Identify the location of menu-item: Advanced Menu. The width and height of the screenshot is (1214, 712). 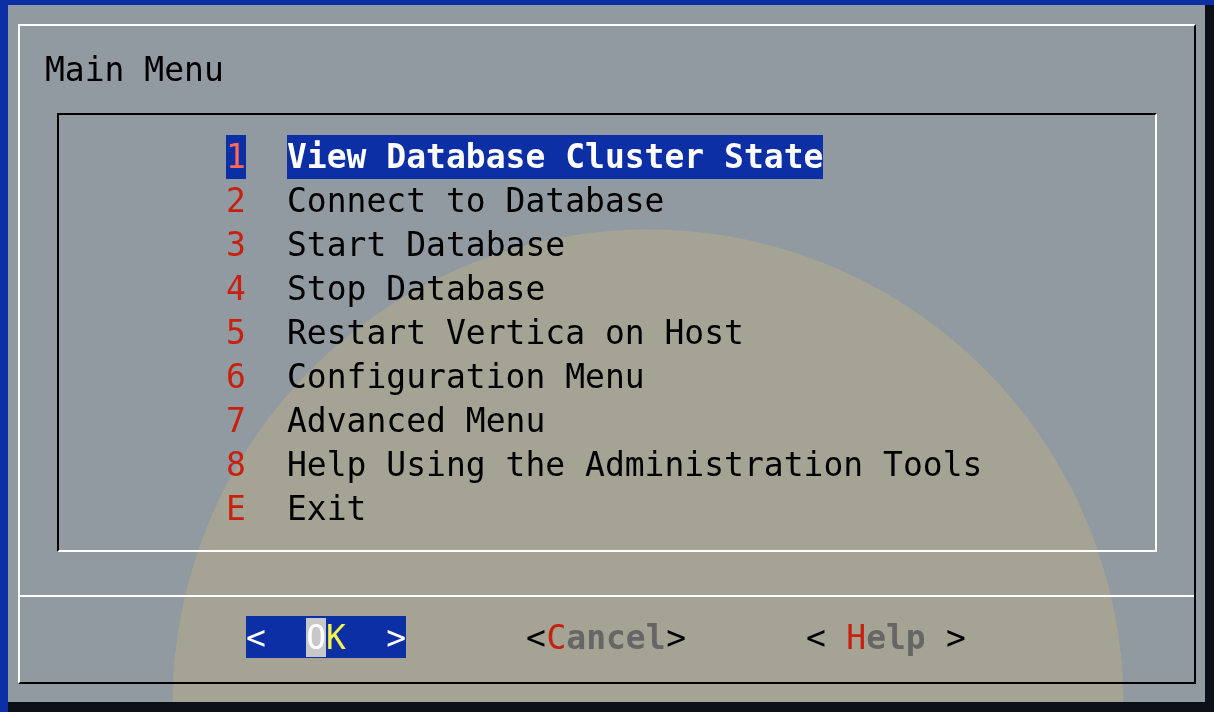
(416, 421).